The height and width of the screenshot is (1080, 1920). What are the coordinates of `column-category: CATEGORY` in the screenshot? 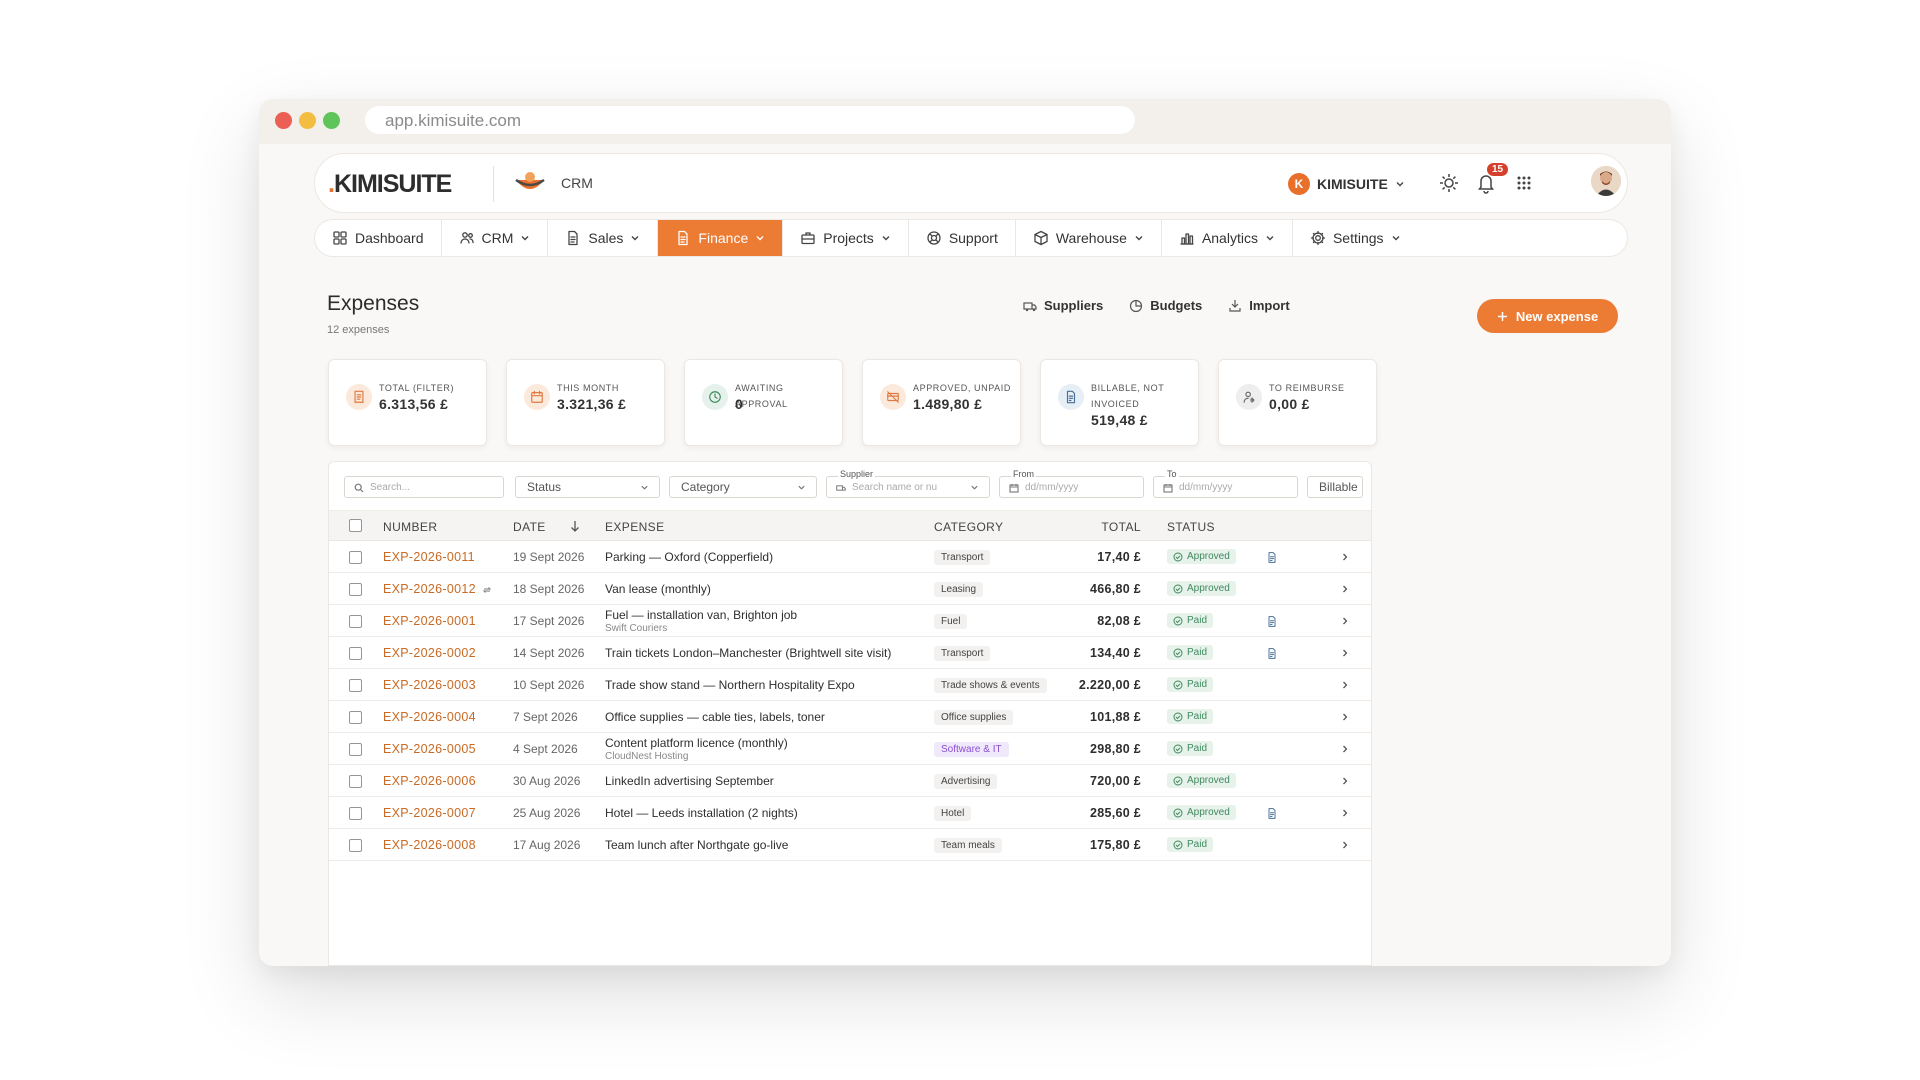 It's located at (968, 527).